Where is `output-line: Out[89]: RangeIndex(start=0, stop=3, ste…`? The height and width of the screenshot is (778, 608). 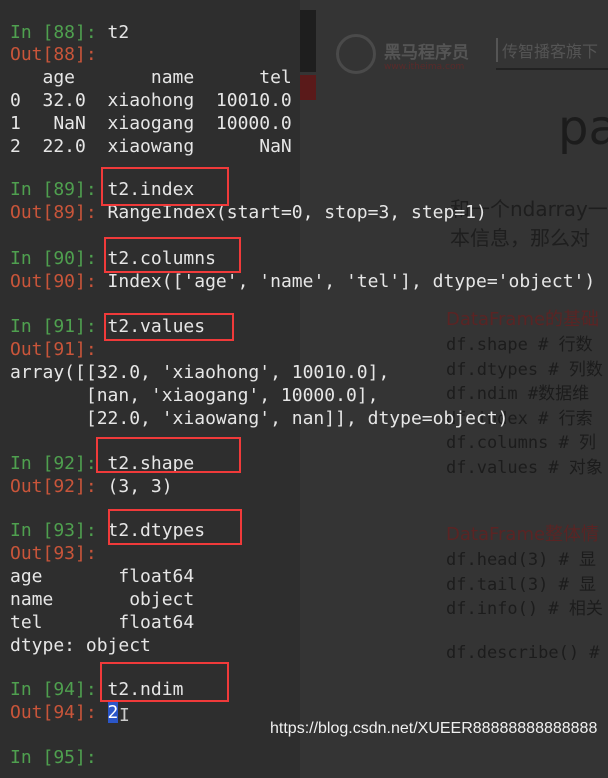 output-line: Out[89]: RangeIndex(start=0, stop=3, ste… is located at coordinates (248, 213).